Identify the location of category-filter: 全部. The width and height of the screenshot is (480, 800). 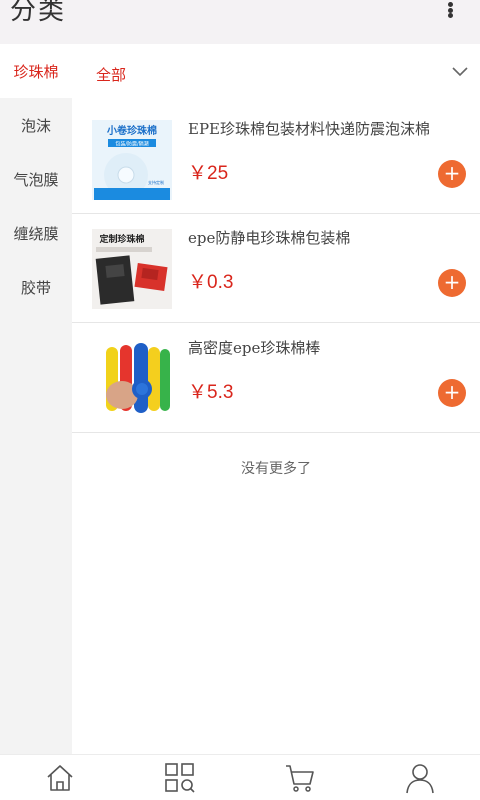
(276, 75).